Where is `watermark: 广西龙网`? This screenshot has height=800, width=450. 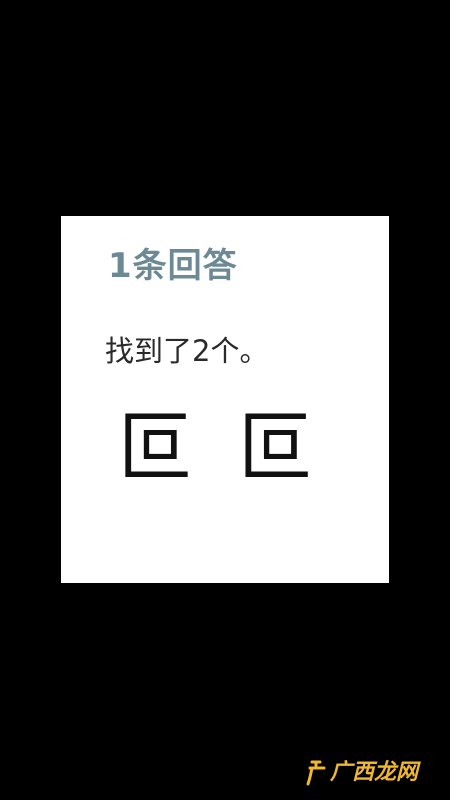 watermark: 广西龙网 is located at coordinates (362, 770).